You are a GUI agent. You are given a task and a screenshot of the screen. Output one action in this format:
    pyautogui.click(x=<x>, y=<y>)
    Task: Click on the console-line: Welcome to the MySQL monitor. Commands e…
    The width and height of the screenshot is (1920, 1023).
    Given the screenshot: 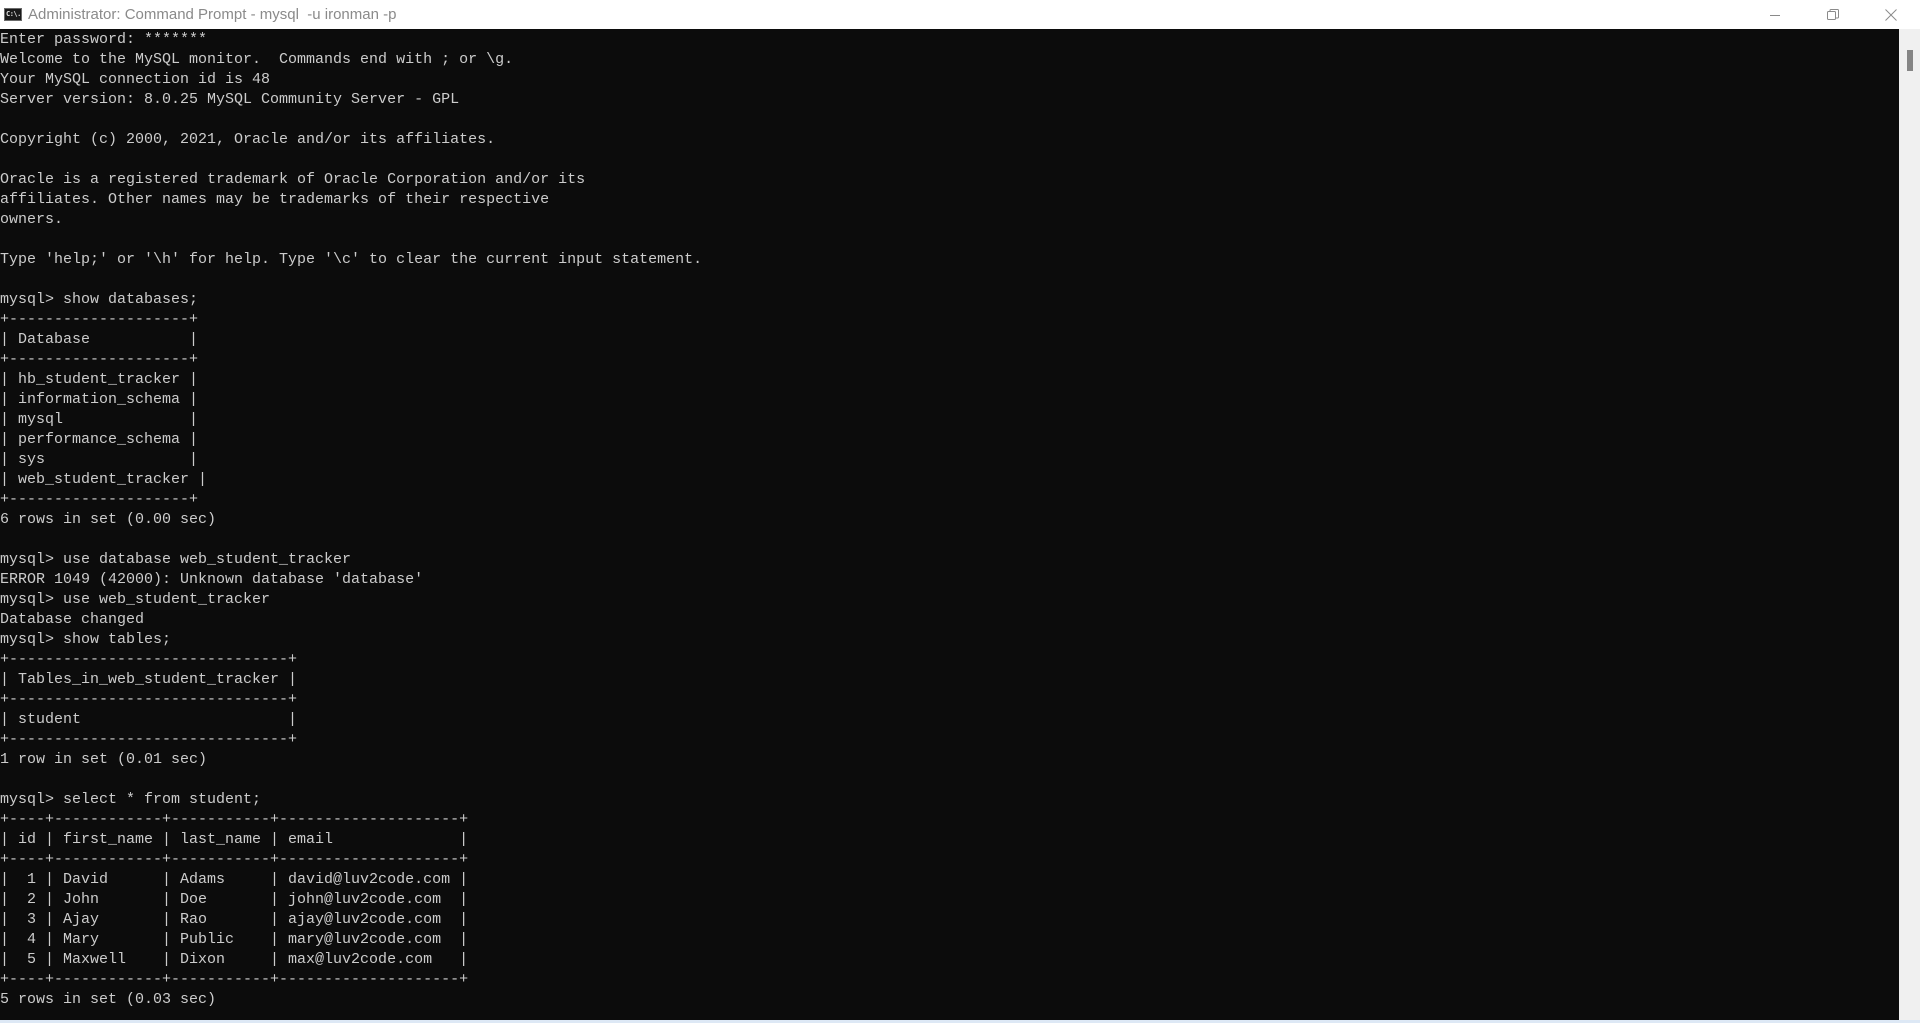 What is the action you would take?
    pyautogui.click(x=257, y=59)
    